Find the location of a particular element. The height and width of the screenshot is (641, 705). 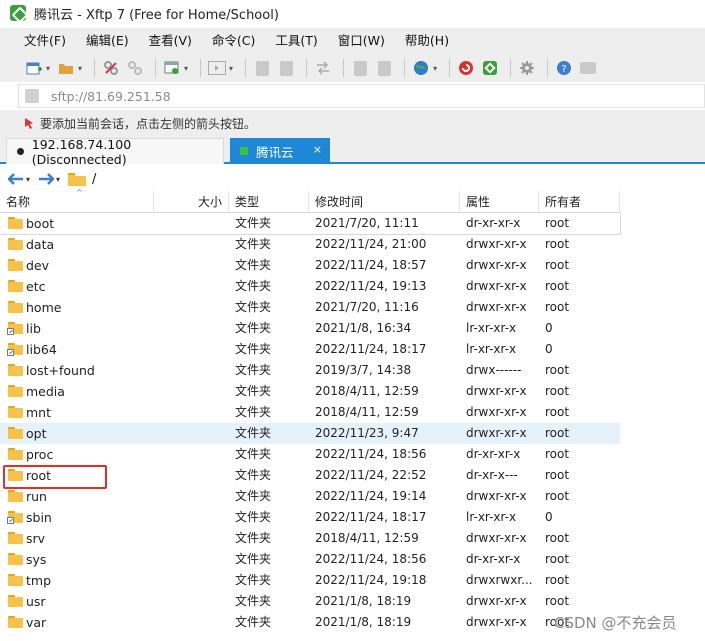

file-row: home 文件夹 2021/7/20, 11:16 drwxr-xr-x root is located at coordinates (310, 307).